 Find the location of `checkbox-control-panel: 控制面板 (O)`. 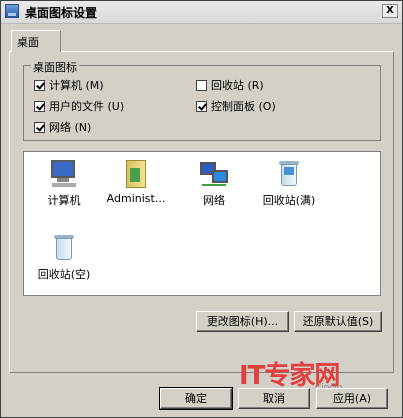

checkbox-control-panel: 控制面板 (O) is located at coordinates (236, 106).